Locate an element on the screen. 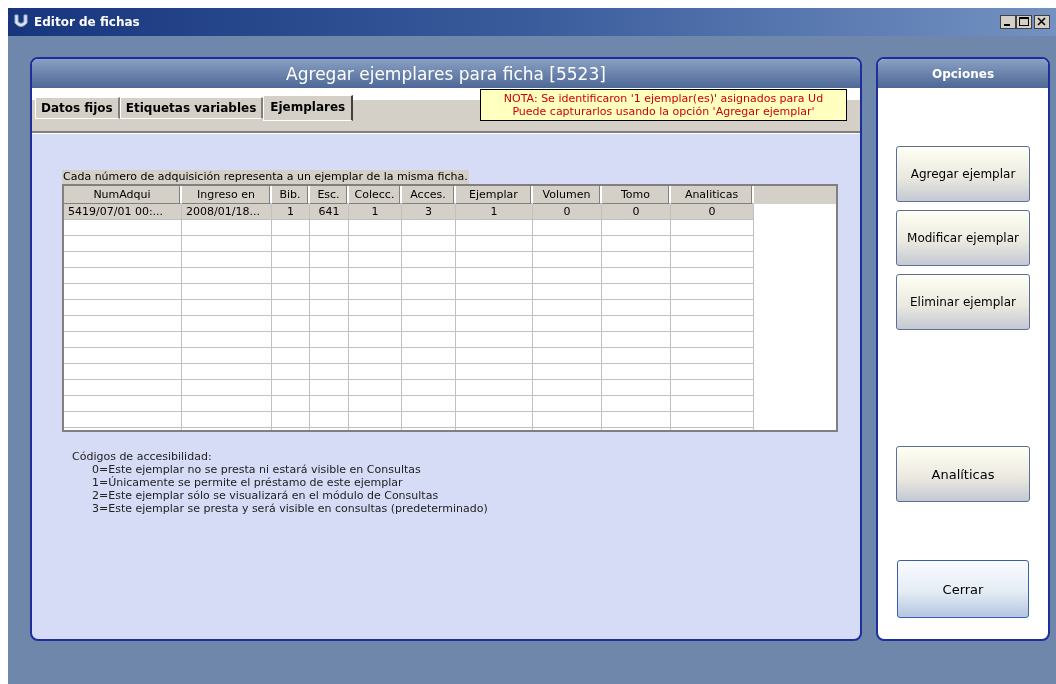 The height and width of the screenshot is (684, 1056). analytics-button: Analíticas is located at coordinates (963, 474).